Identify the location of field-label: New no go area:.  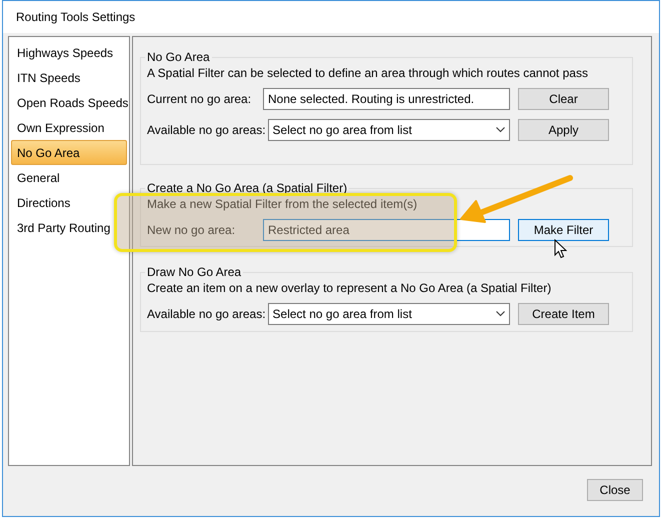
(191, 230).